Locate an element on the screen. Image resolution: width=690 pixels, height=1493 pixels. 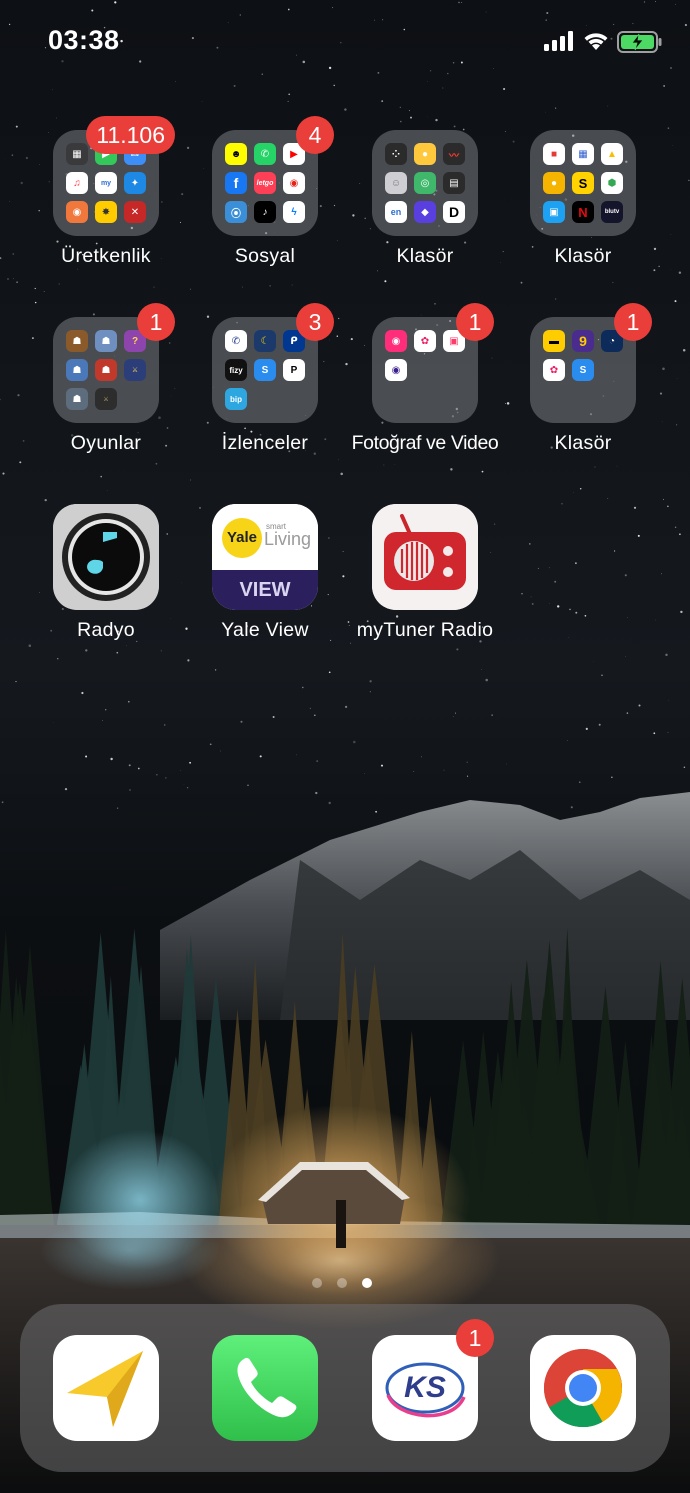
voice-memo-icon: 〰 is located at coordinates (454, 154).